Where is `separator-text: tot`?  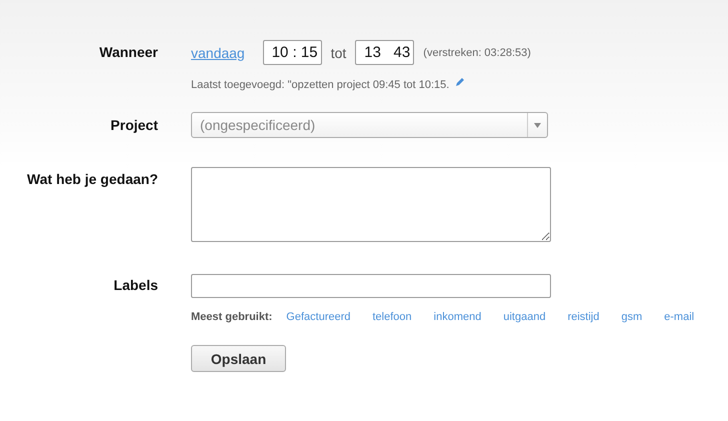 separator-text: tot is located at coordinates (338, 52).